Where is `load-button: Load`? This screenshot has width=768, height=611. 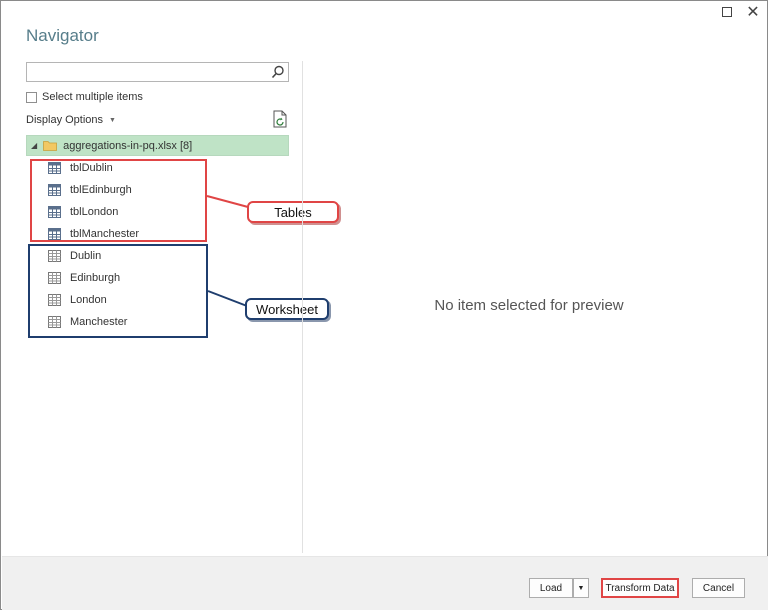
load-button: Load is located at coordinates (551, 588).